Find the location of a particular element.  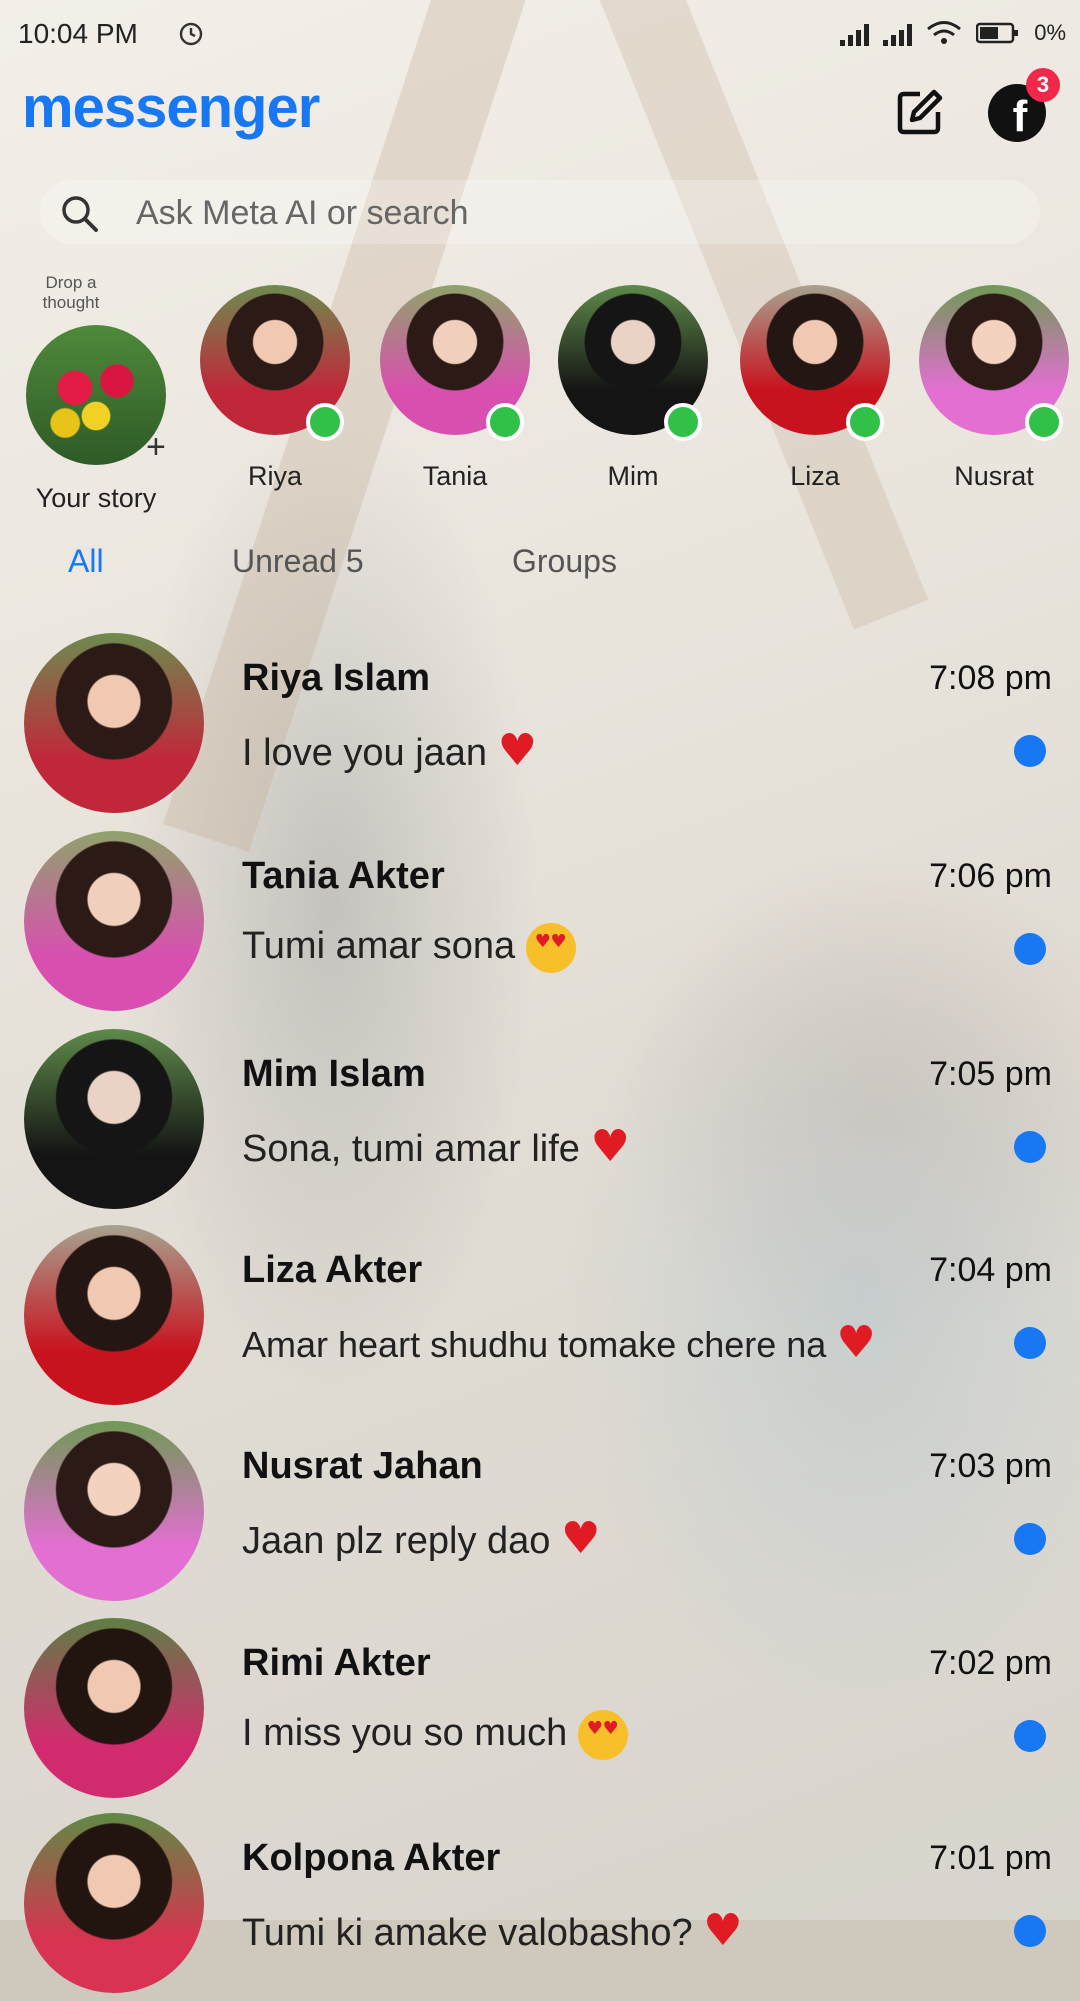

notification-badge: 3 is located at coordinates (1043, 85).